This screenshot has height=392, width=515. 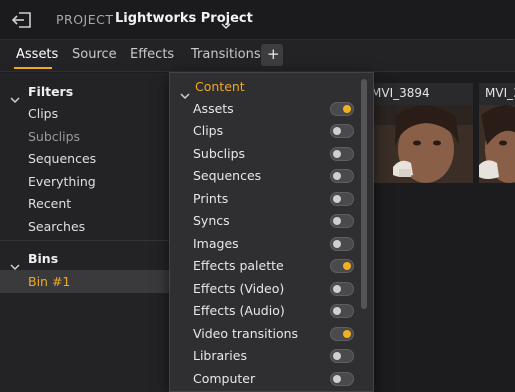 I want to click on option-prints: Prints, so click(x=265, y=199).